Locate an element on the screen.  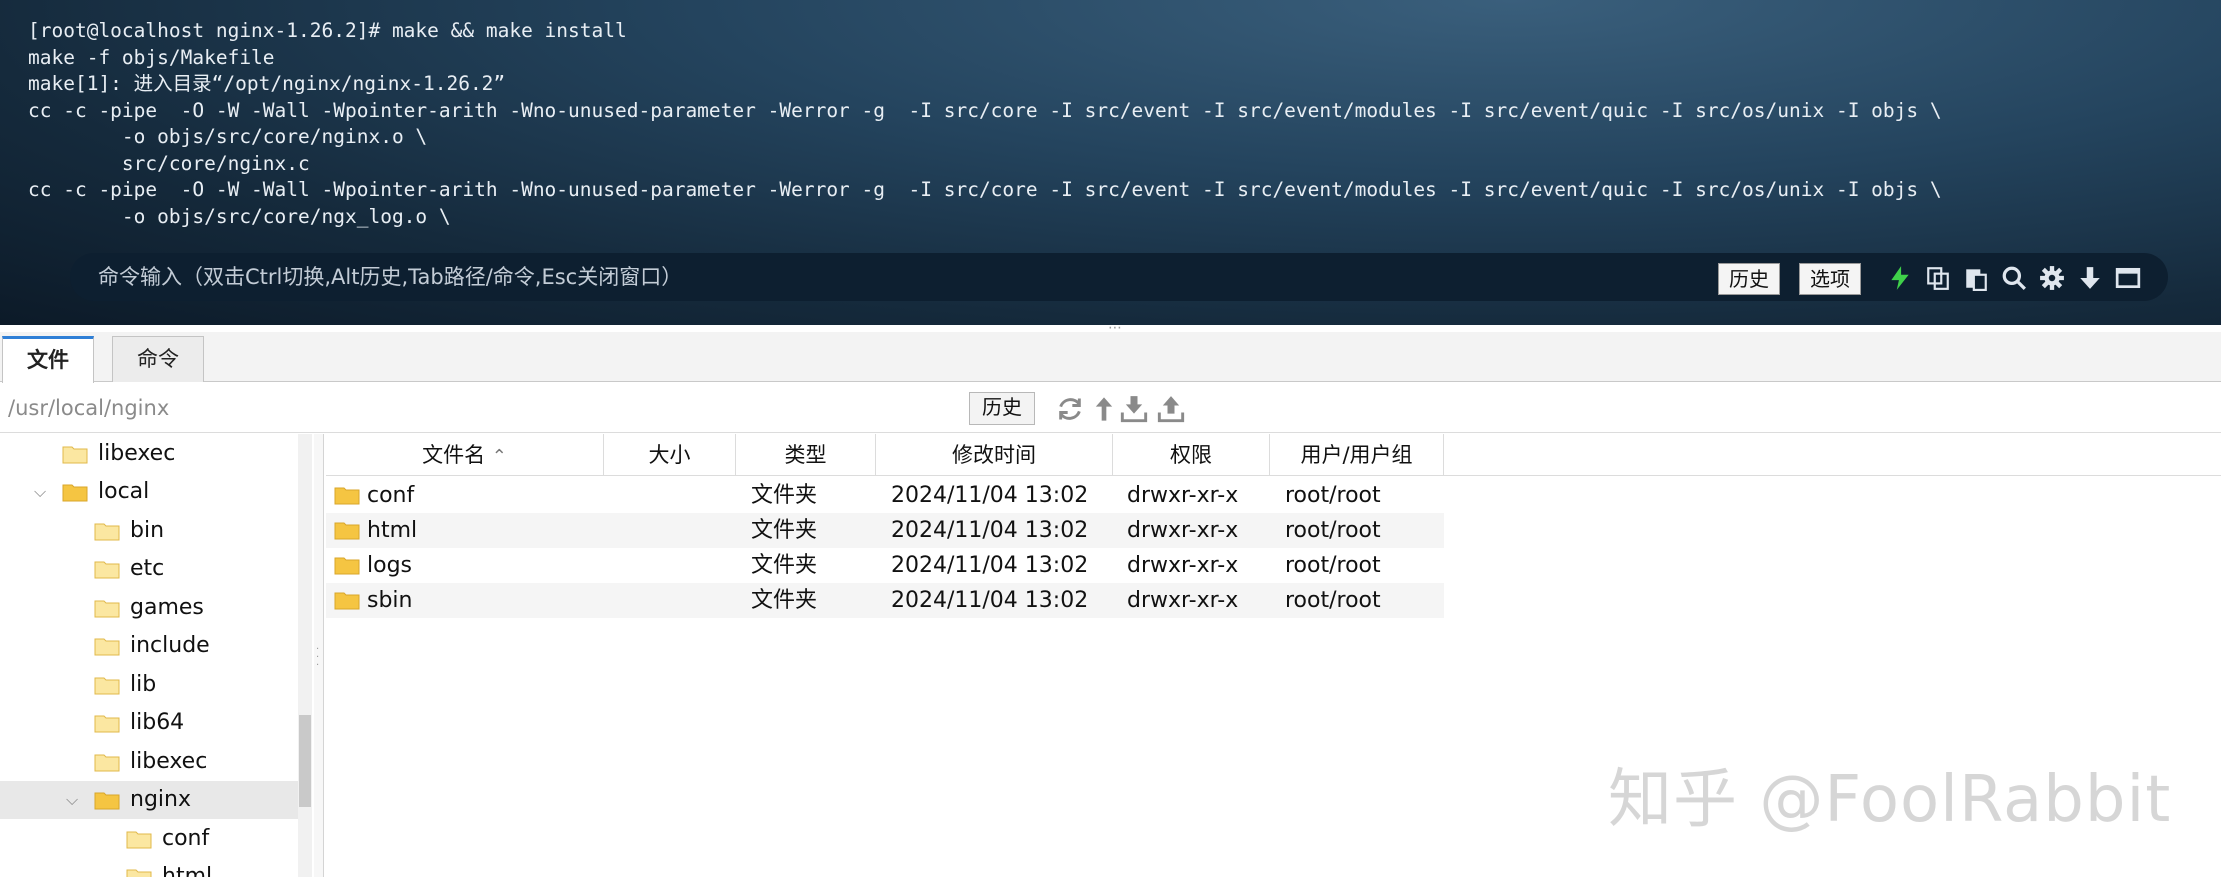
window-icon is located at coordinates (2128, 278).